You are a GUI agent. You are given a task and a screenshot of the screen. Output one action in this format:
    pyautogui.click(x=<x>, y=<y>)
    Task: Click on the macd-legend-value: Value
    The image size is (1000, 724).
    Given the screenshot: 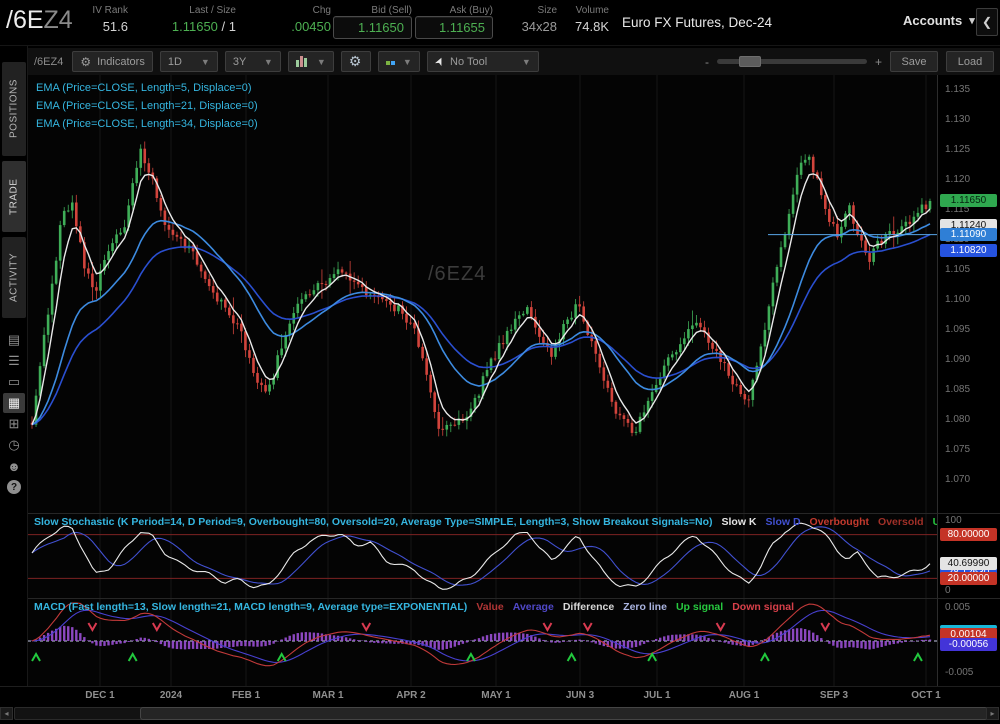 What is the action you would take?
    pyautogui.click(x=490, y=607)
    